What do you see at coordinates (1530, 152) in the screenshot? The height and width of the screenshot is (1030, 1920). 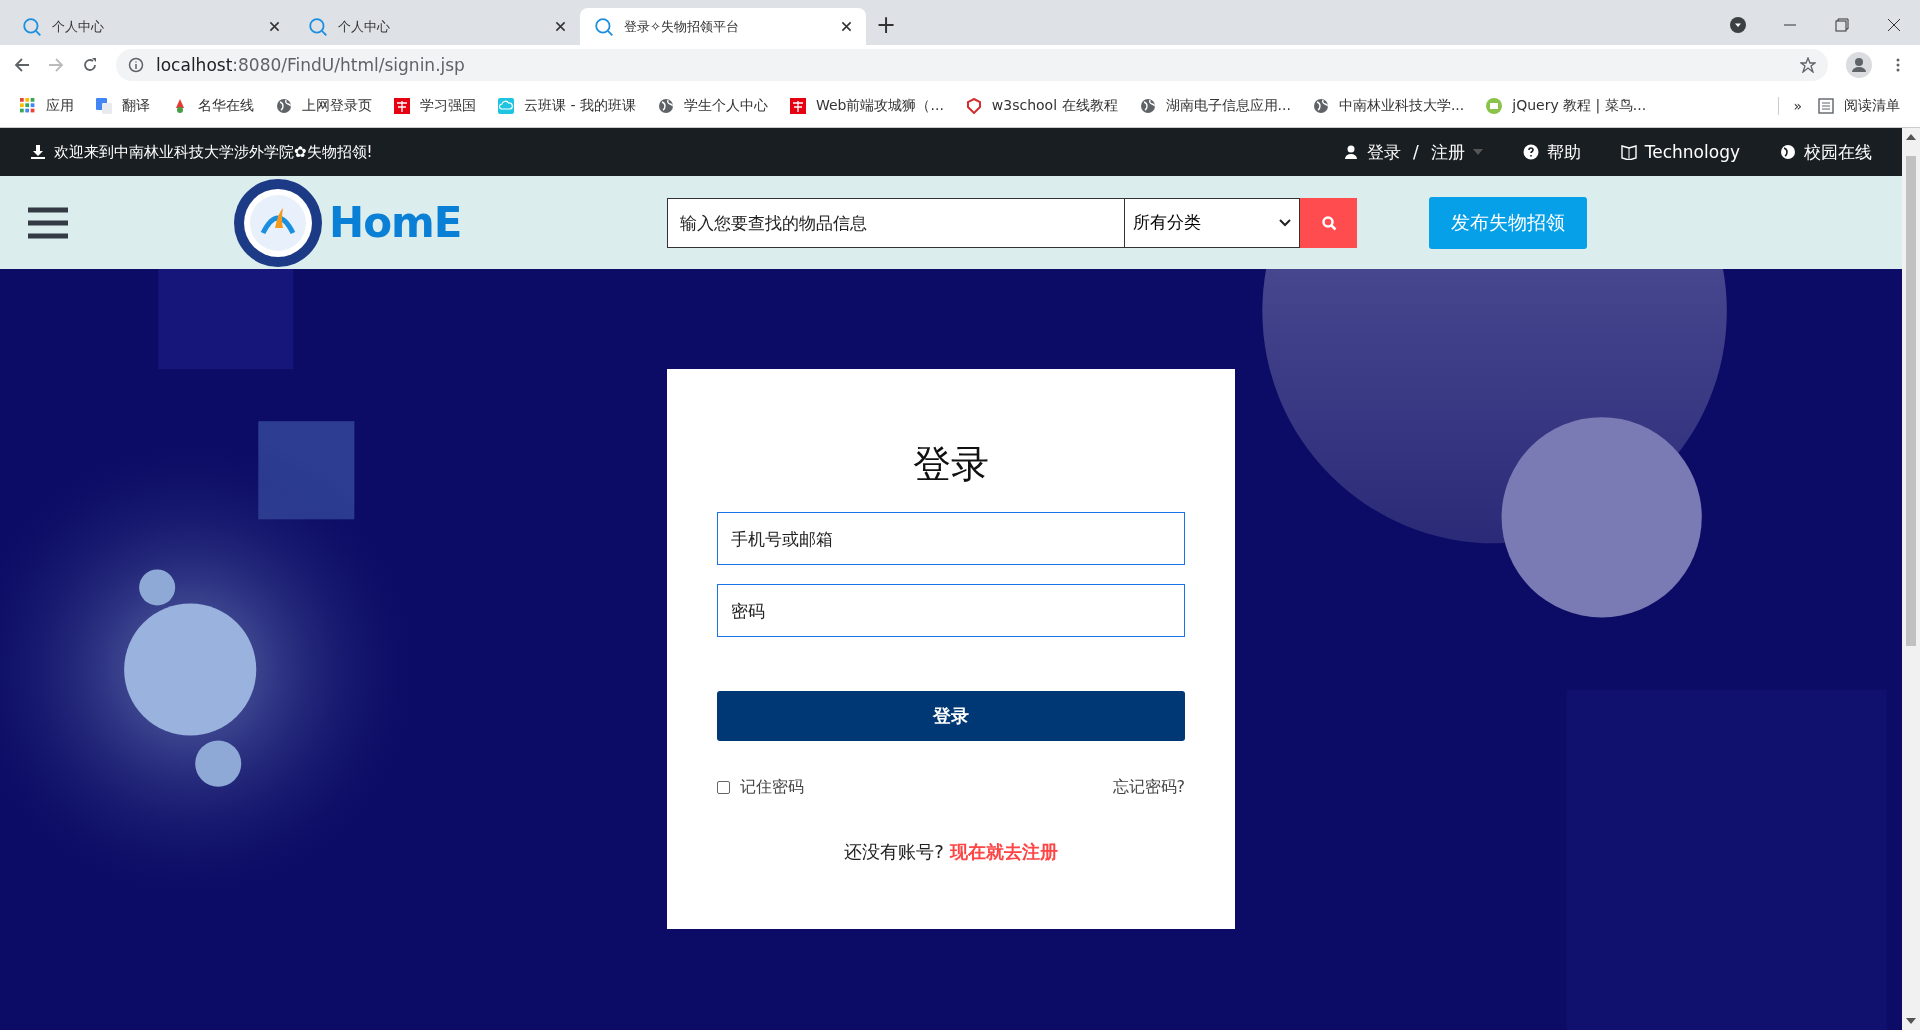 I see `help-icon` at bounding box center [1530, 152].